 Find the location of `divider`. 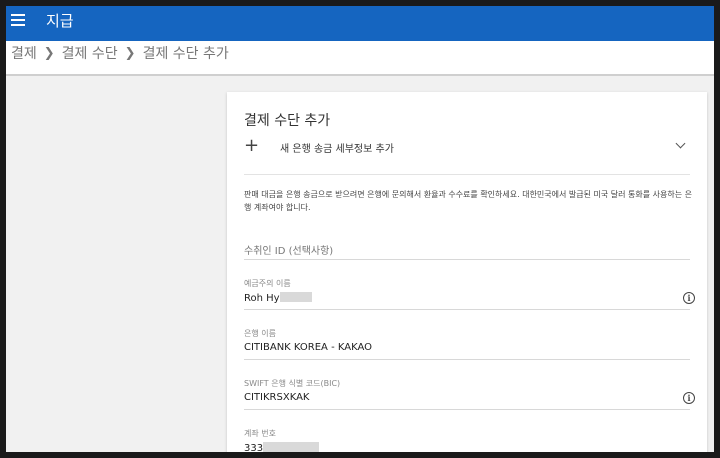

divider is located at coordinates (467, 174).